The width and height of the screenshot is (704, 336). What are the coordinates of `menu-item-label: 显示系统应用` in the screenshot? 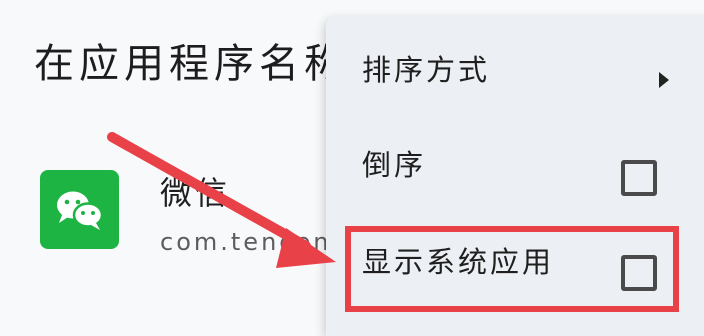 It's located at (458, 262).